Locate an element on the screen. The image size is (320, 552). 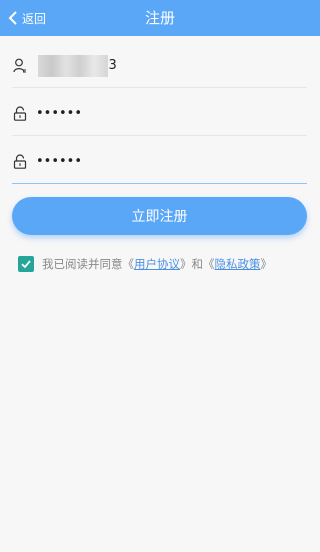
password-input is located at coordinates (166, 113).